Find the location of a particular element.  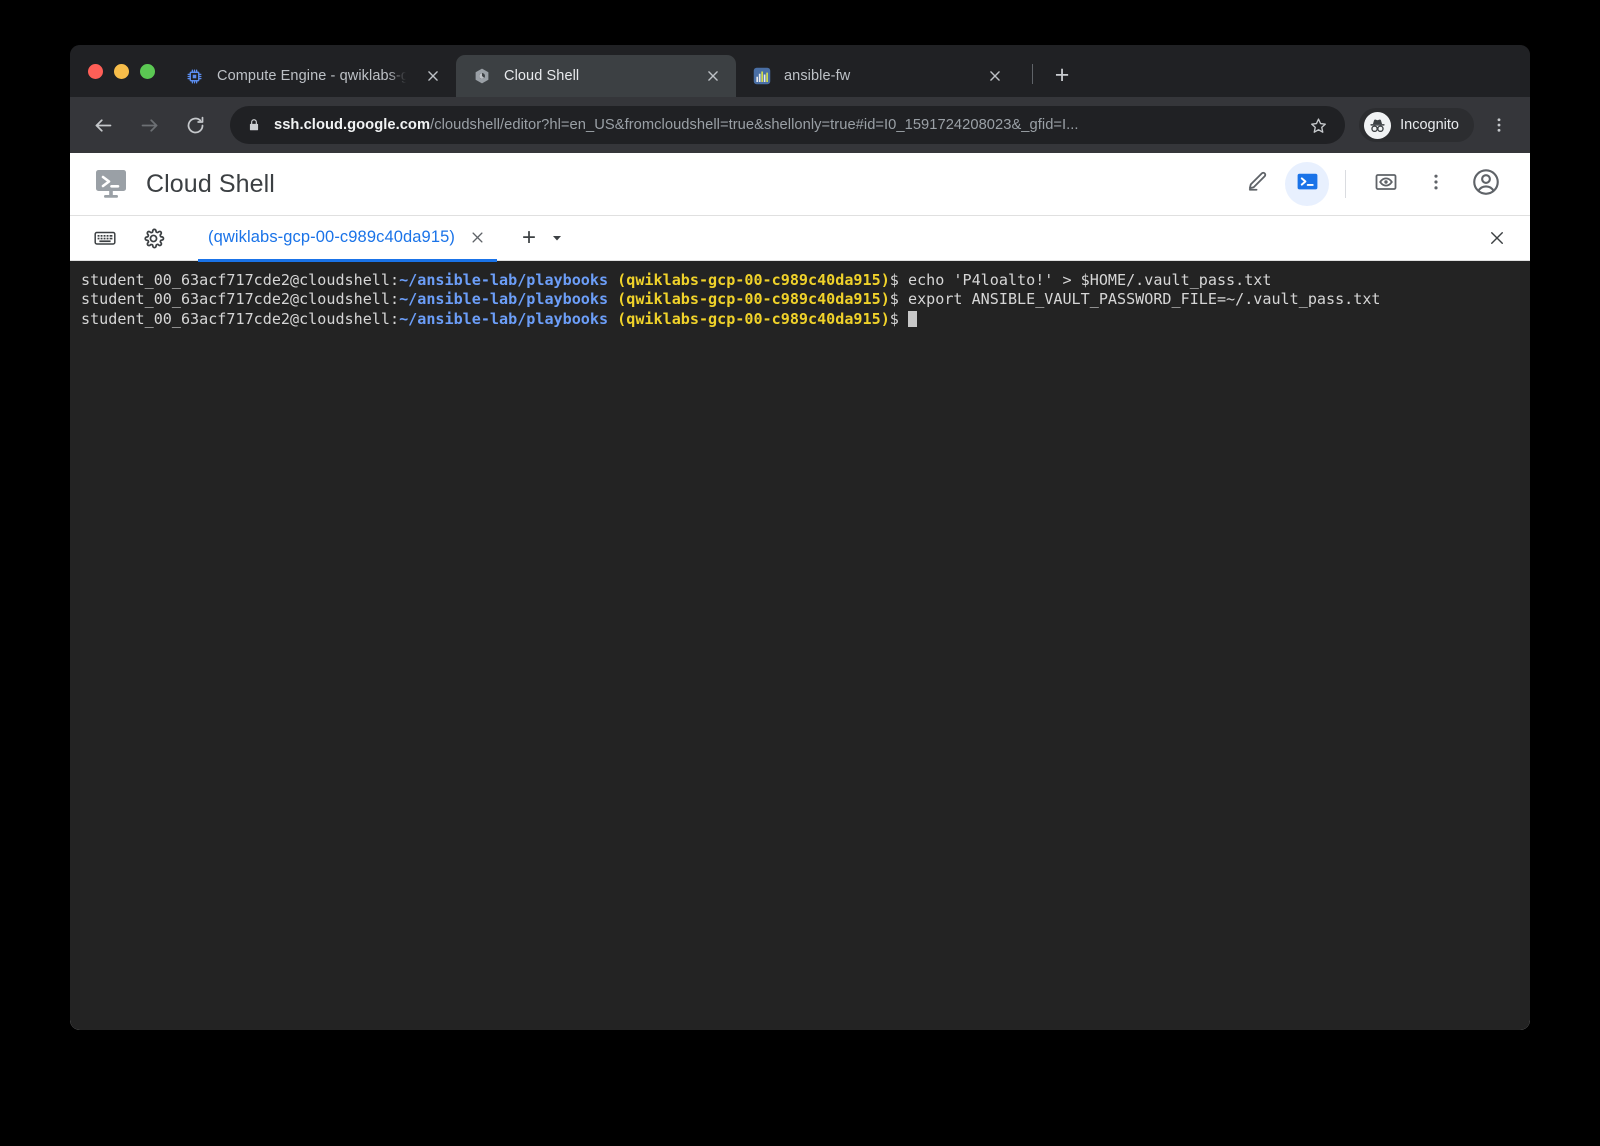

star-outline-icon is located at coordinates (1318, 125).